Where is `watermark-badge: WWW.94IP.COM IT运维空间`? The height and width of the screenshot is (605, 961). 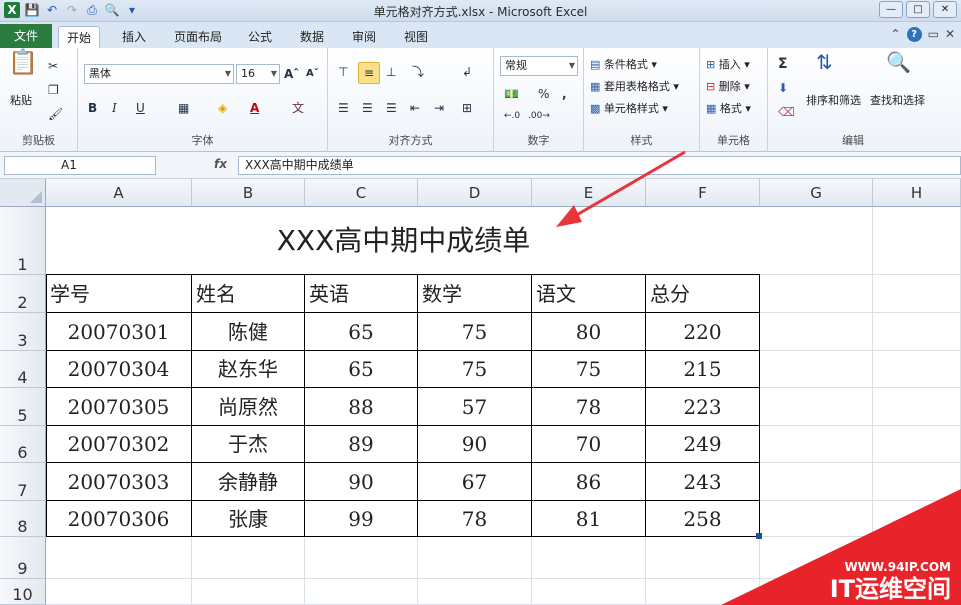 watermark-badge: WWW.94IP.COM IT运维空间 is located at coordinates (841, 547).